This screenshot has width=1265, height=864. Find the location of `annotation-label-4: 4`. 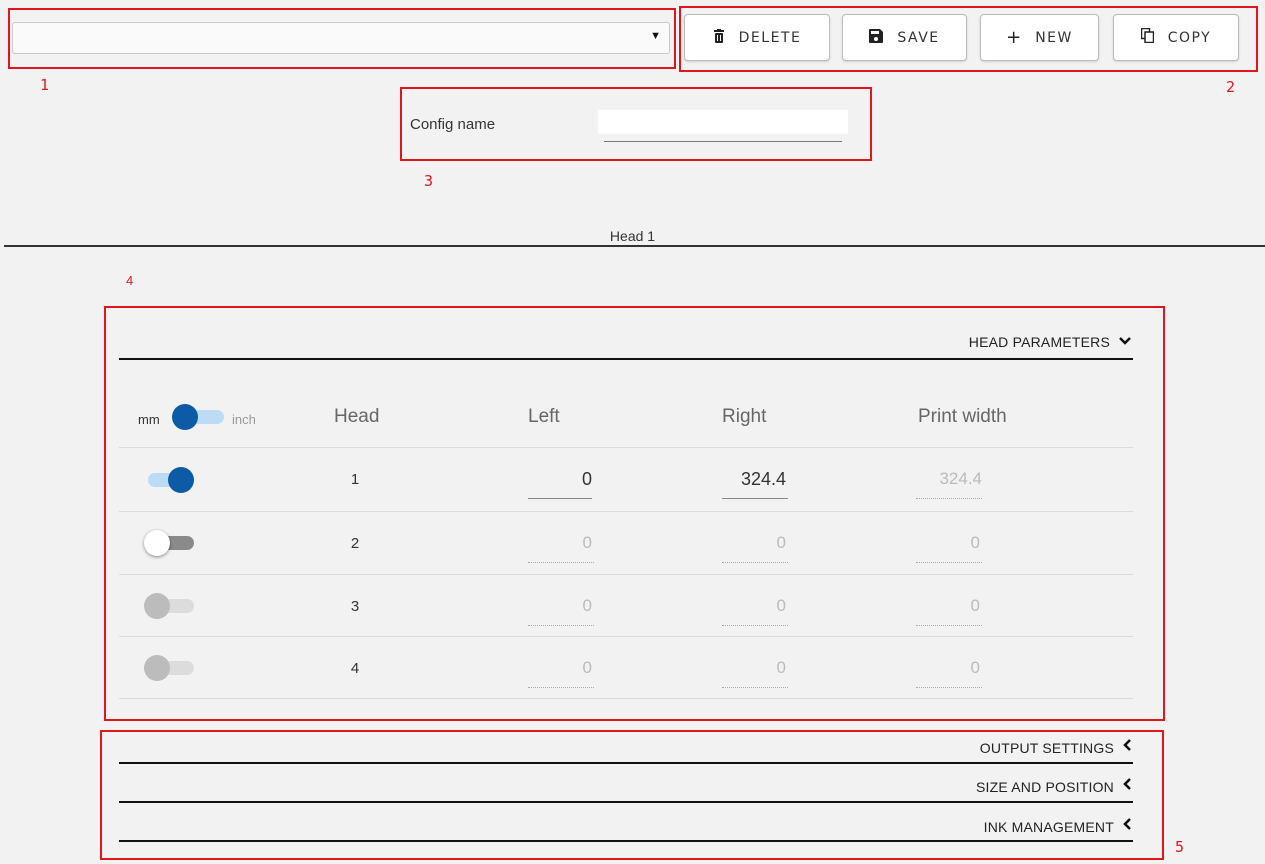

annotation-label-4: 4 is located at coordinates (130, 280).